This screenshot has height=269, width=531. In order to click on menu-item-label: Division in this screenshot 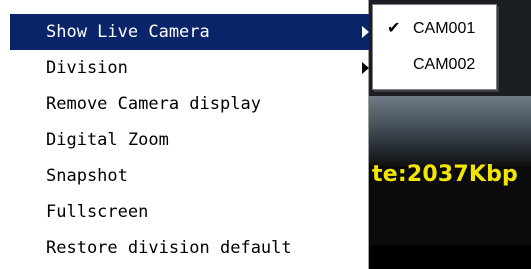, I will do `click(87, 68)`.